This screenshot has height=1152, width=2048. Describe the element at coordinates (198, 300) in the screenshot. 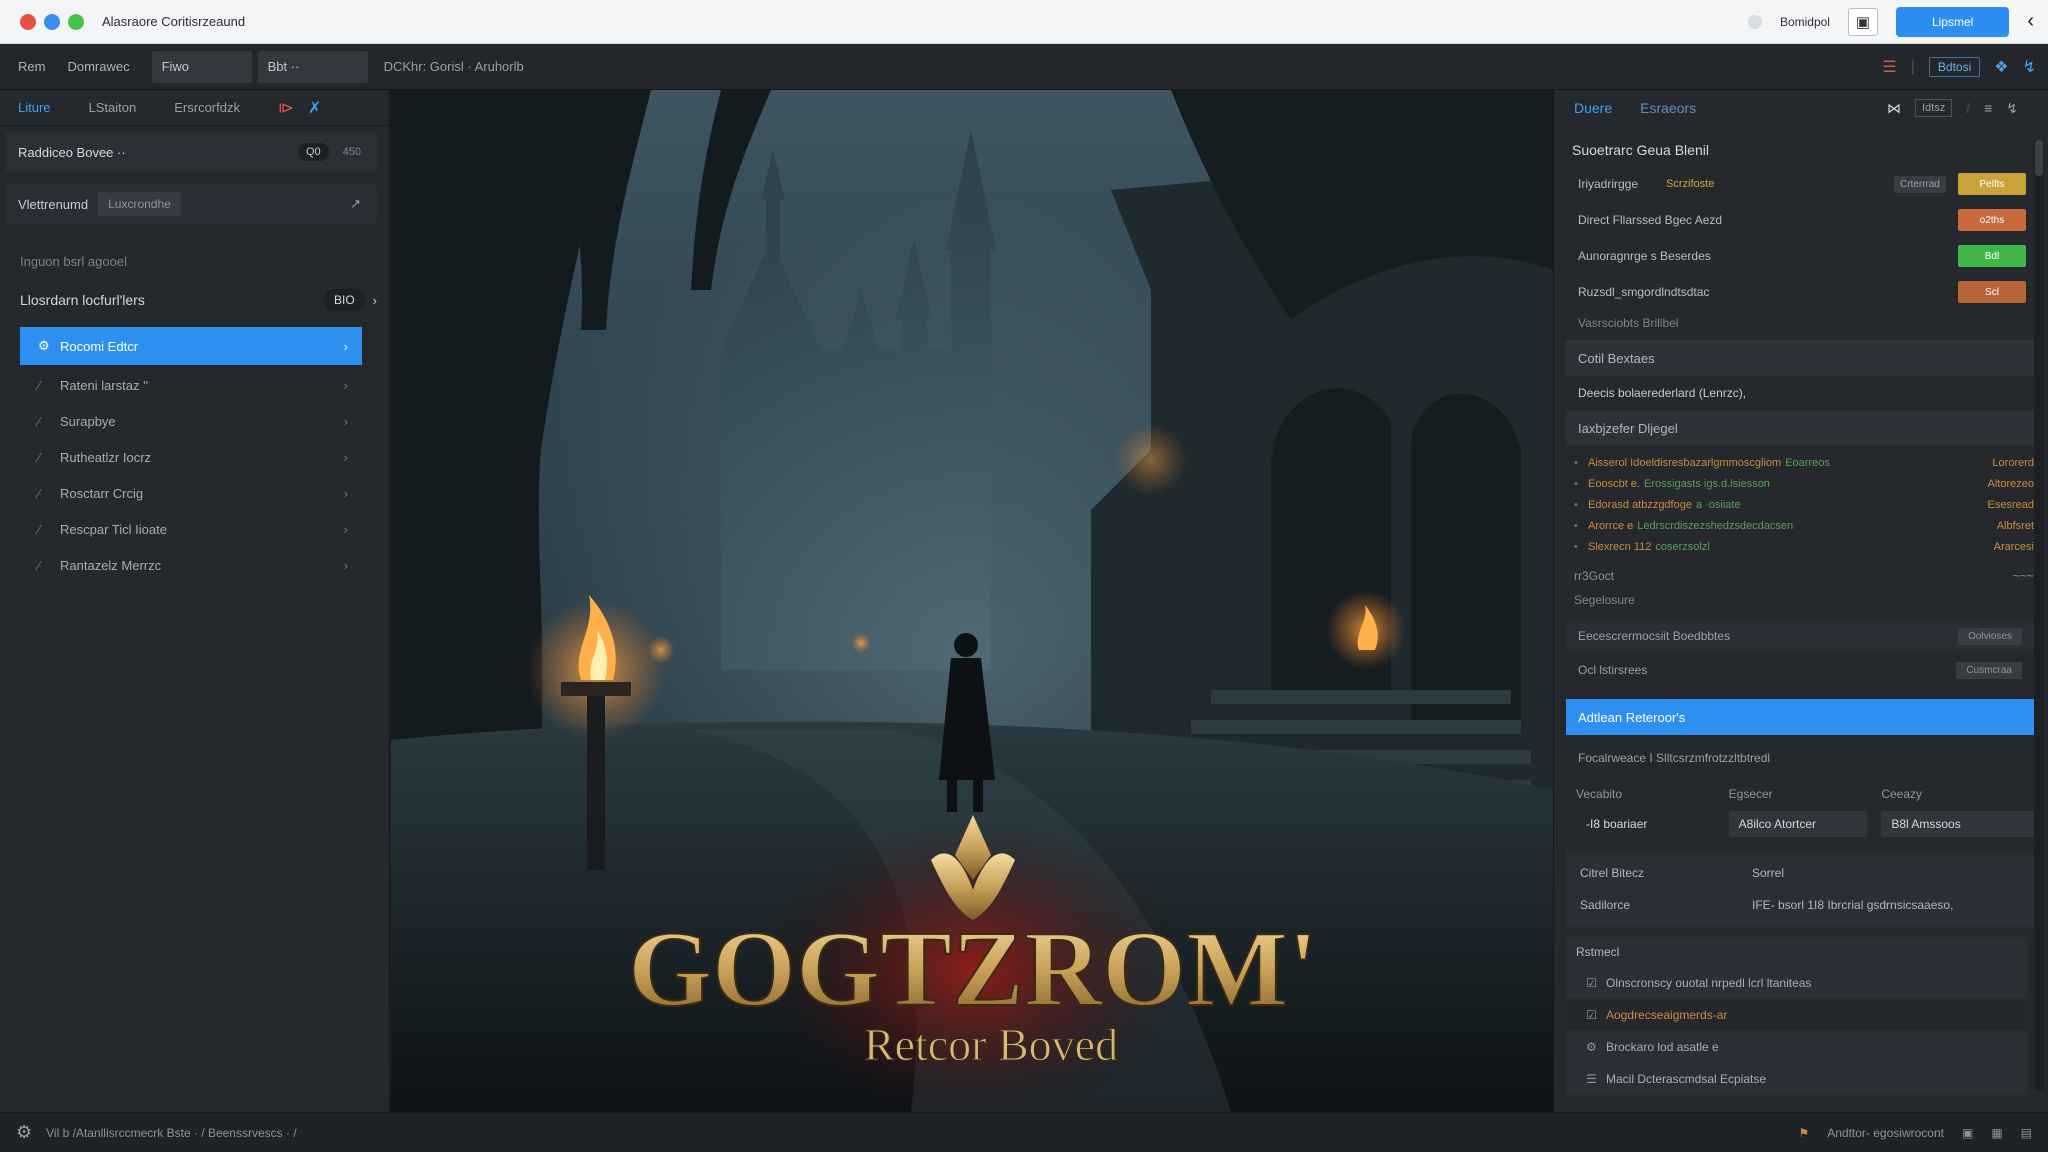

I see `group-header: Llosrdarn locfurl'lers BIO ›` at that location.